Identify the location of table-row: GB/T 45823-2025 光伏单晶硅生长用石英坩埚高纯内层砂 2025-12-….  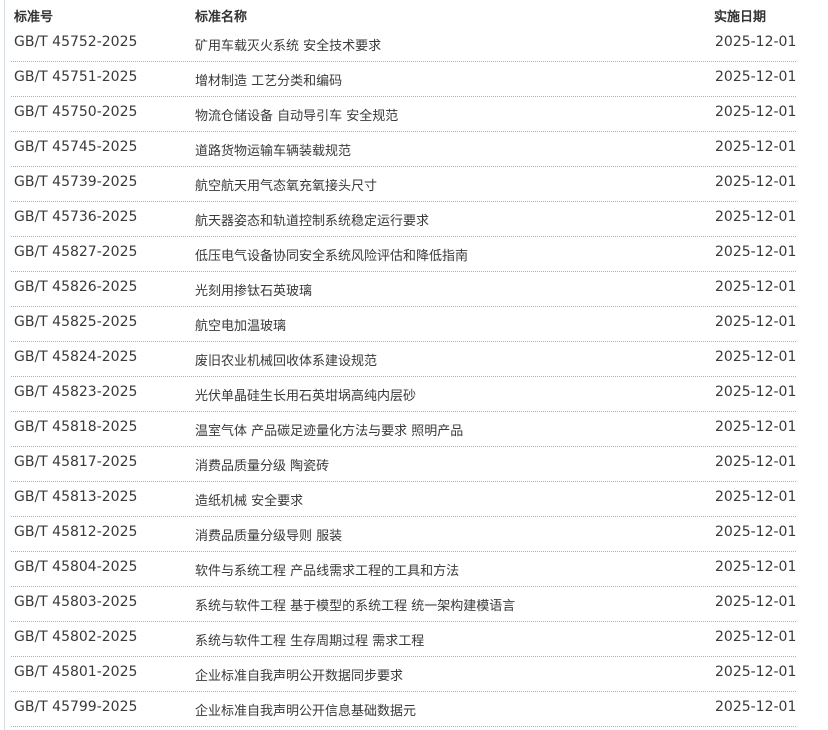
(403, 394).